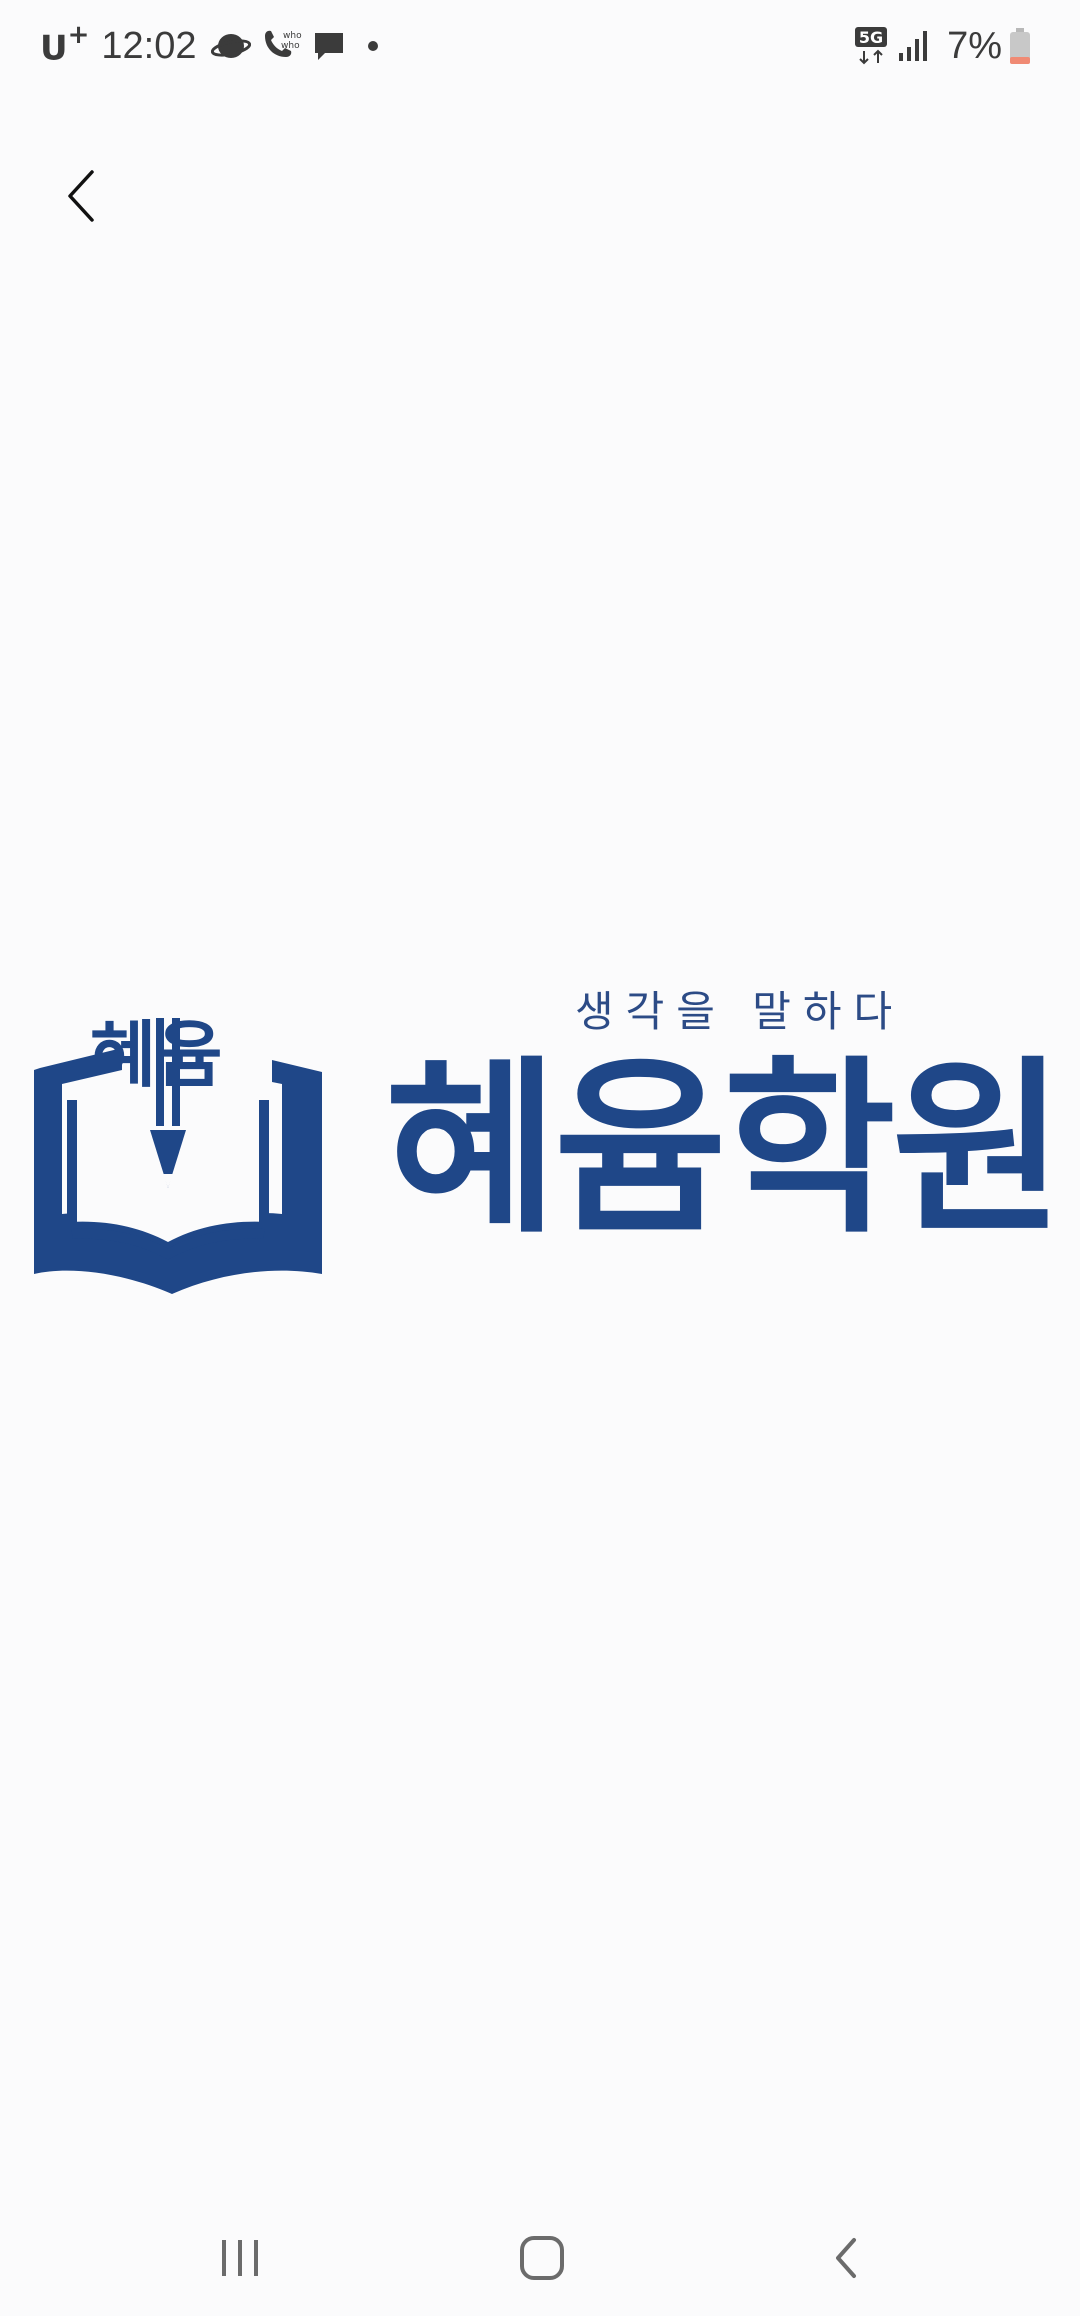 The height and width of the screenshot is (2316, 1080). Describe the element at coordinates (871, 37) in the screenshot. I see `svg-text: 5G` at that location.